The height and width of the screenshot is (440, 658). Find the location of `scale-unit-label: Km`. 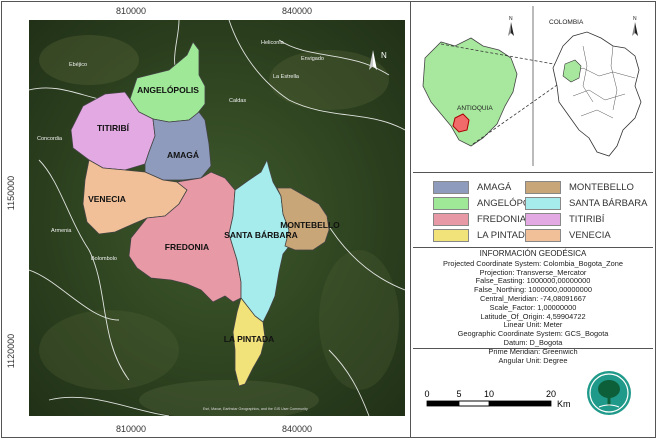

scale-unit-label: Km is located at coordinates (564, 404).